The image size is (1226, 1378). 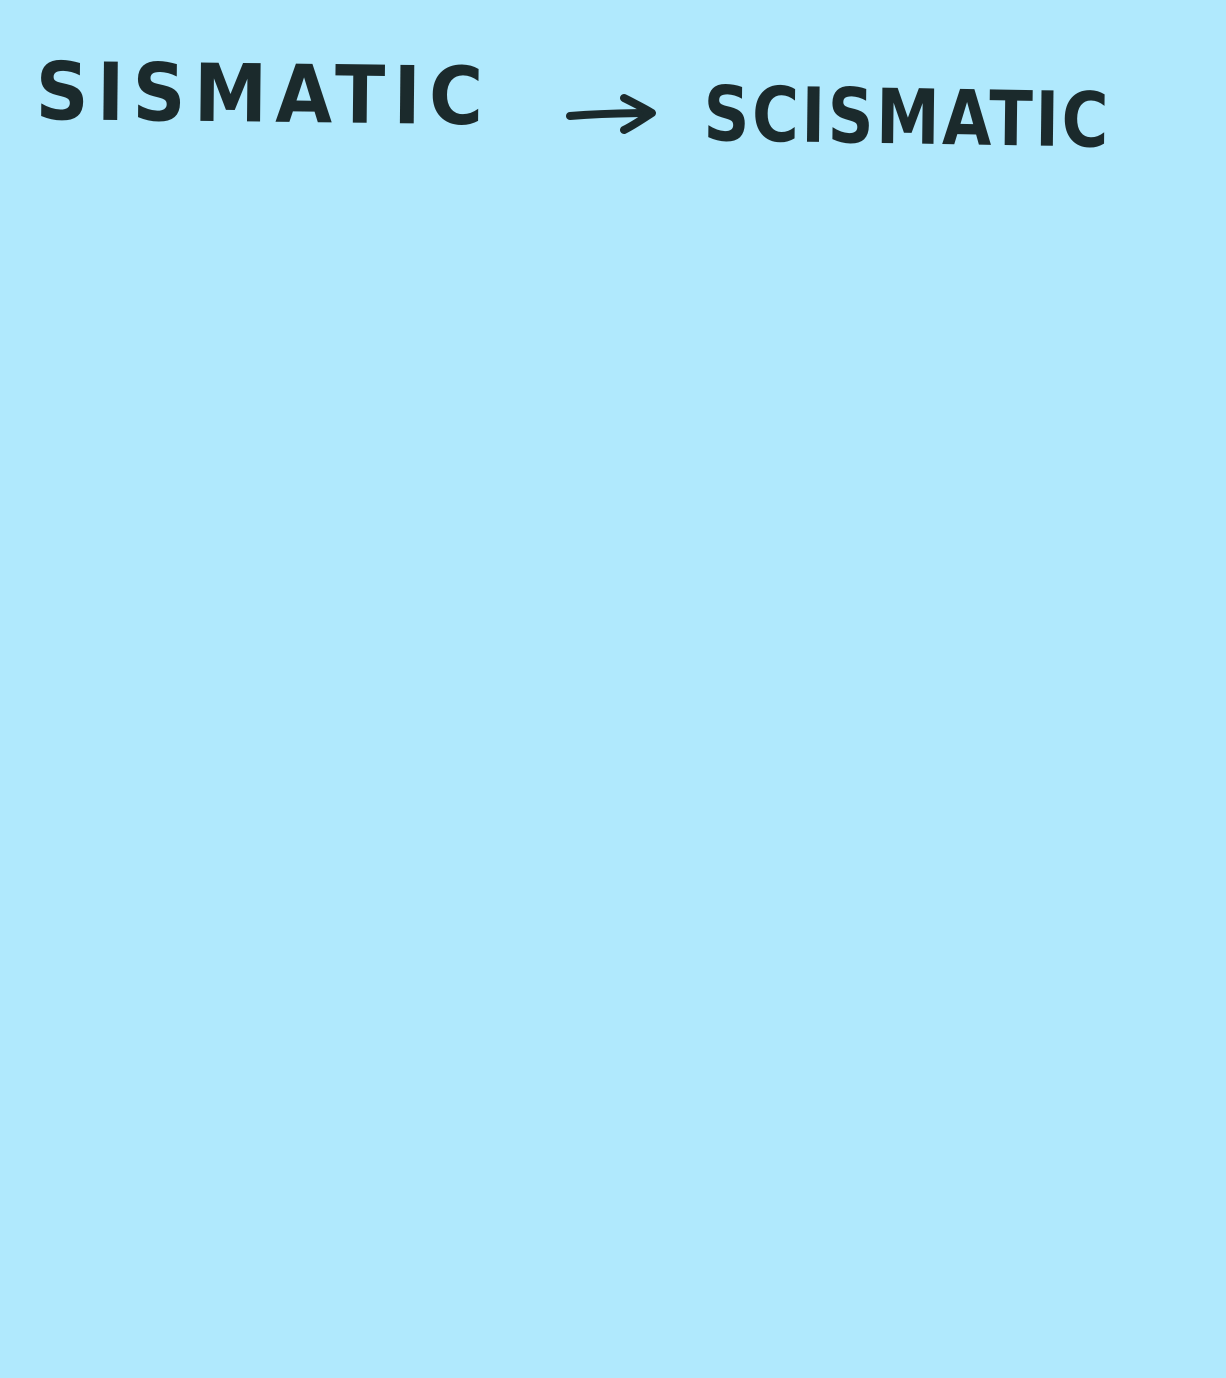 I want to click on misspelled-word: SISMATIC, so click(x=263, y=94).